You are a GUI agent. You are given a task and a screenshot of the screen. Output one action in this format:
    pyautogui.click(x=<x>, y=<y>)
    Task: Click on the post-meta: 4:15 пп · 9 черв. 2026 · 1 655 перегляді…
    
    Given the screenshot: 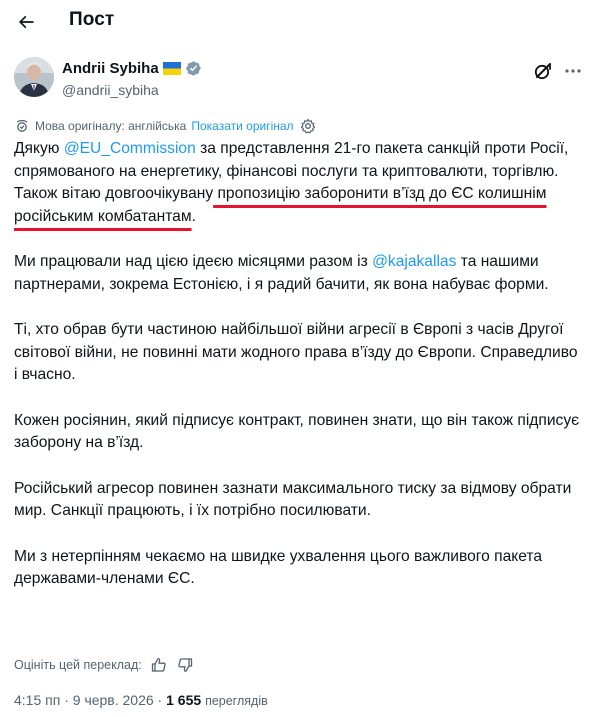 What is the action you would take?
    pyautogui.click(x=141, y=700)
    